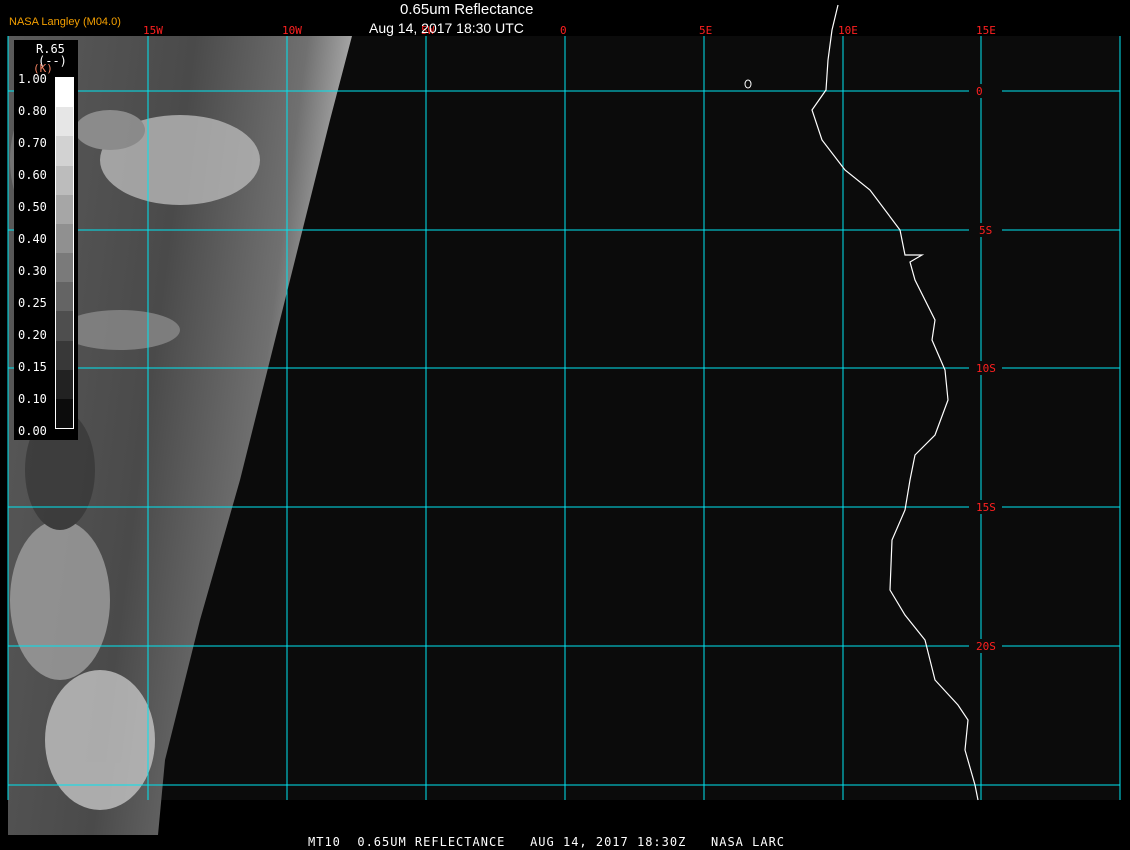 The height and width of the screenshot is (850, 1130). Describe the element at coordinates (467, 9) in the screenshot. I see `image-title: 0.65um Reflectance` at that location.